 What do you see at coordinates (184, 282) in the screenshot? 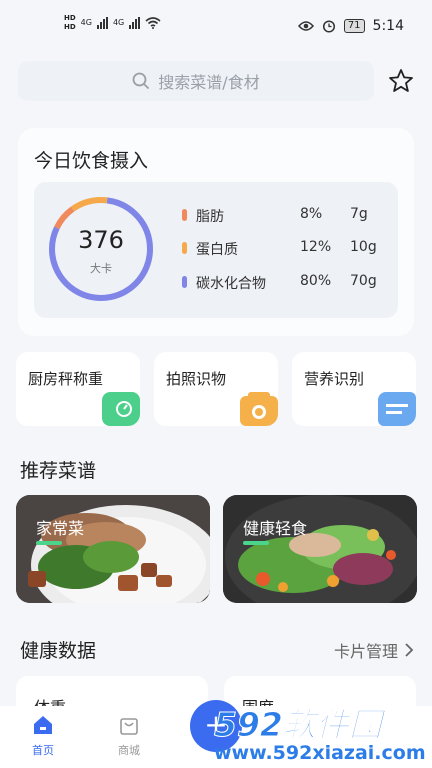
I see `carbs-color-dot` at bounding box center [184, 282].